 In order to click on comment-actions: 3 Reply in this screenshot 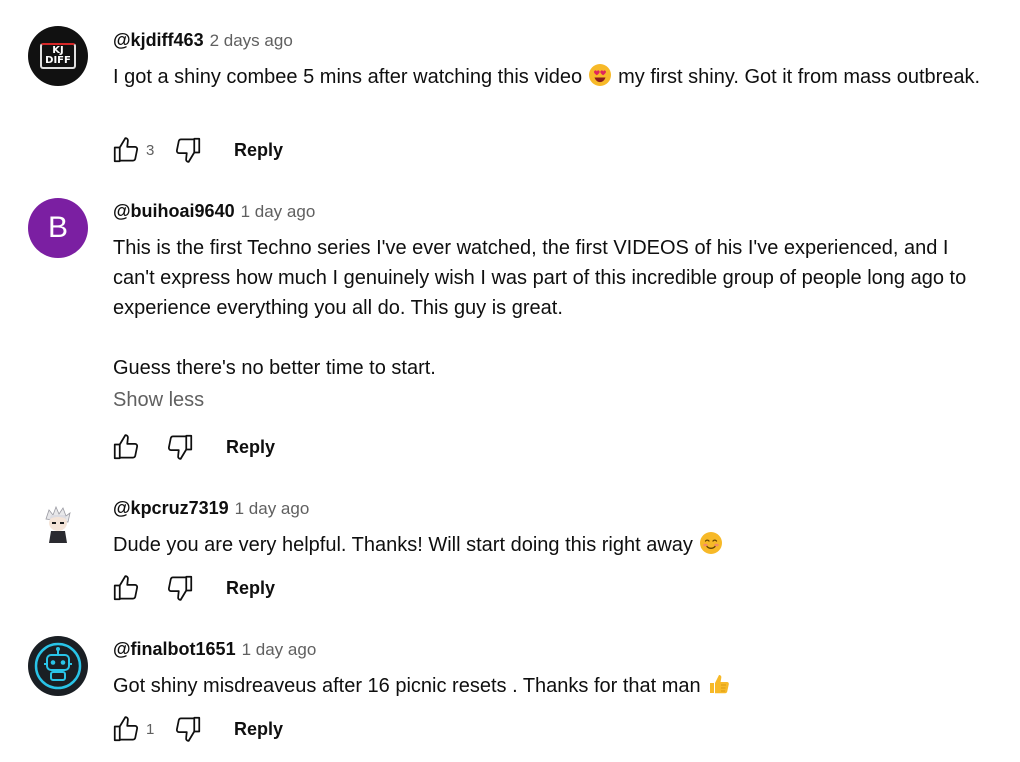, I will do `click(195, 150)`.